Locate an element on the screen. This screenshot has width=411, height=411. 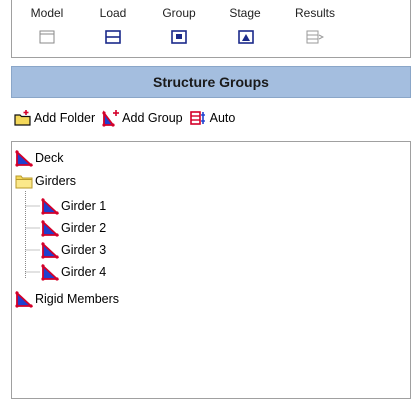
tree-item-girders: Girders is located at coordinates (45, 181).